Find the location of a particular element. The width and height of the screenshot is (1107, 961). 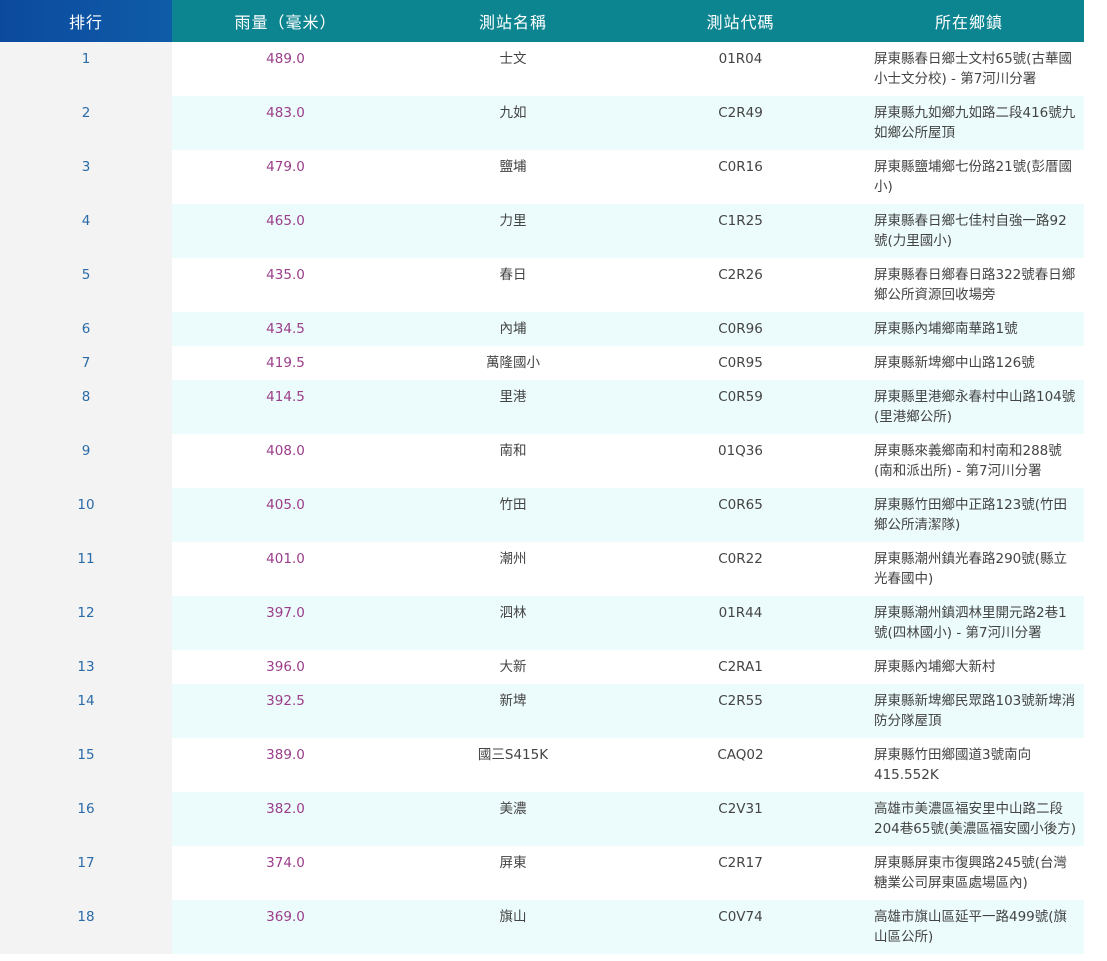

station-name-cell-text: 九如 is located at coordinates (513, 113).